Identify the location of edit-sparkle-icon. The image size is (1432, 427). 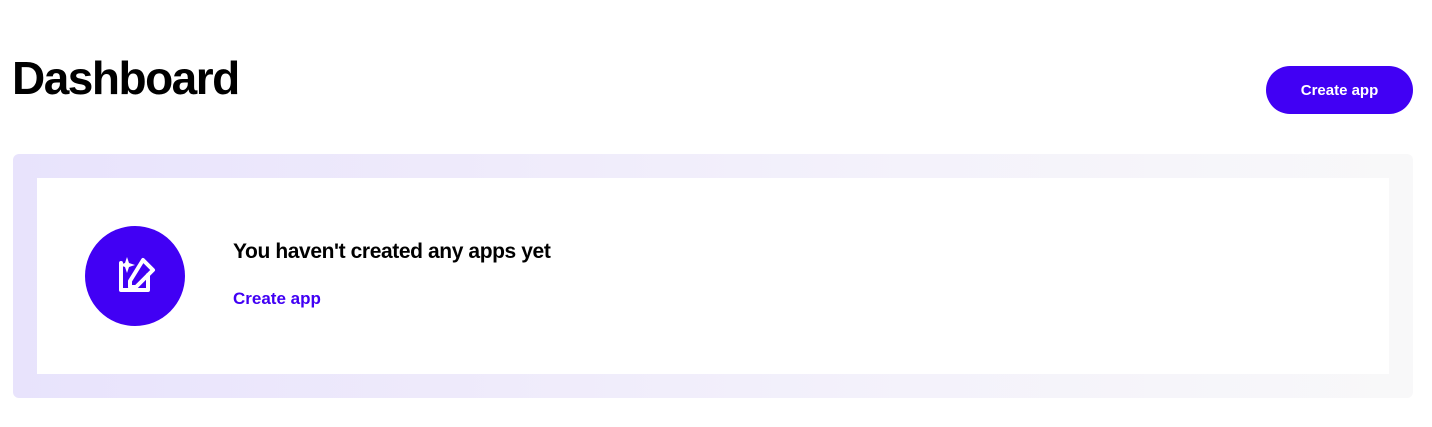
(135, 276).